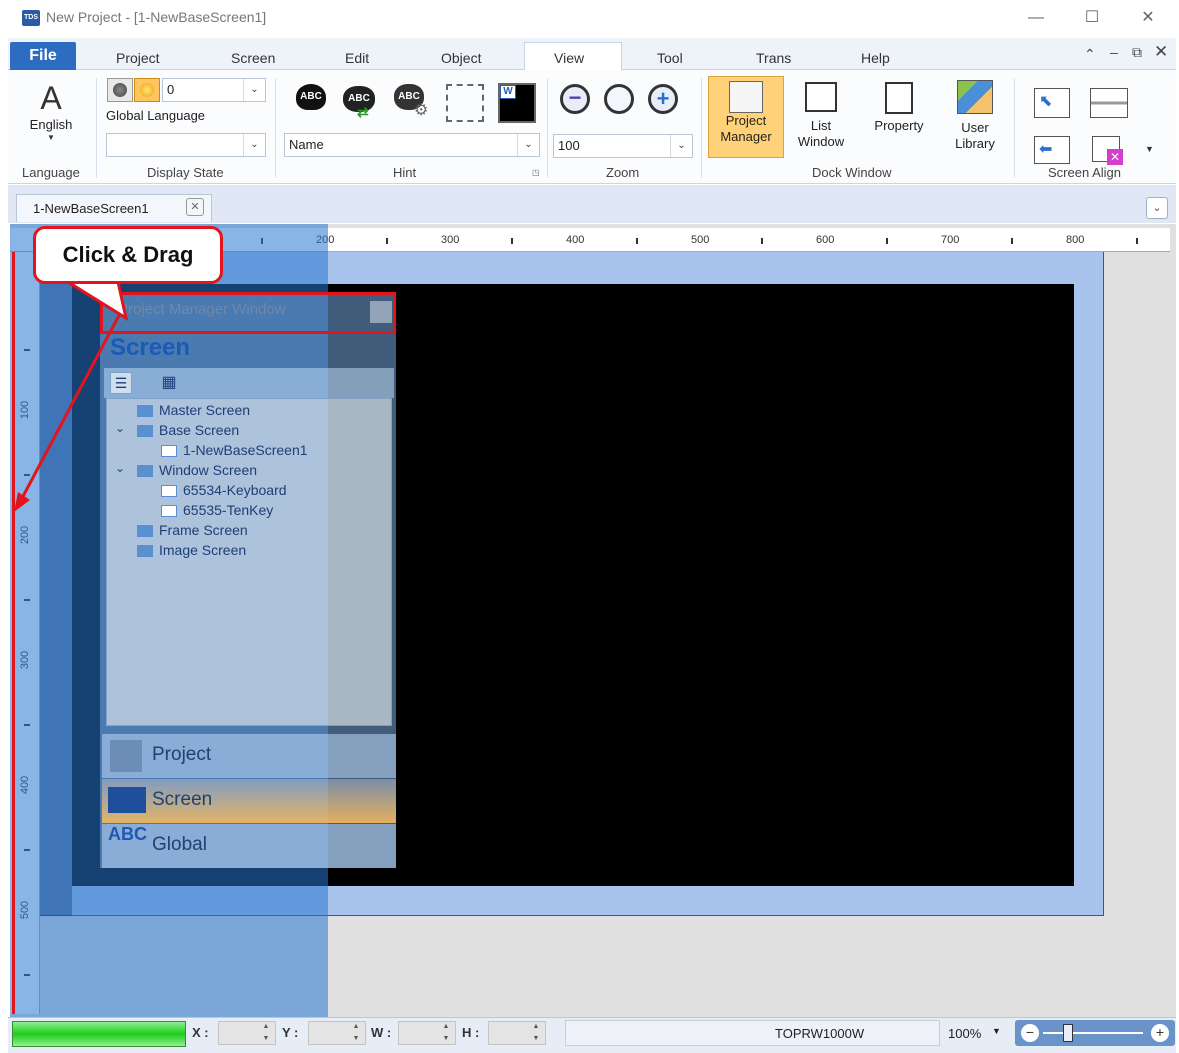 The image size is (1179, 1053). What do you see at coordinates (51, 124) in the screenshot?
I see `language-button-label: English` at bounding box center [51, 124].